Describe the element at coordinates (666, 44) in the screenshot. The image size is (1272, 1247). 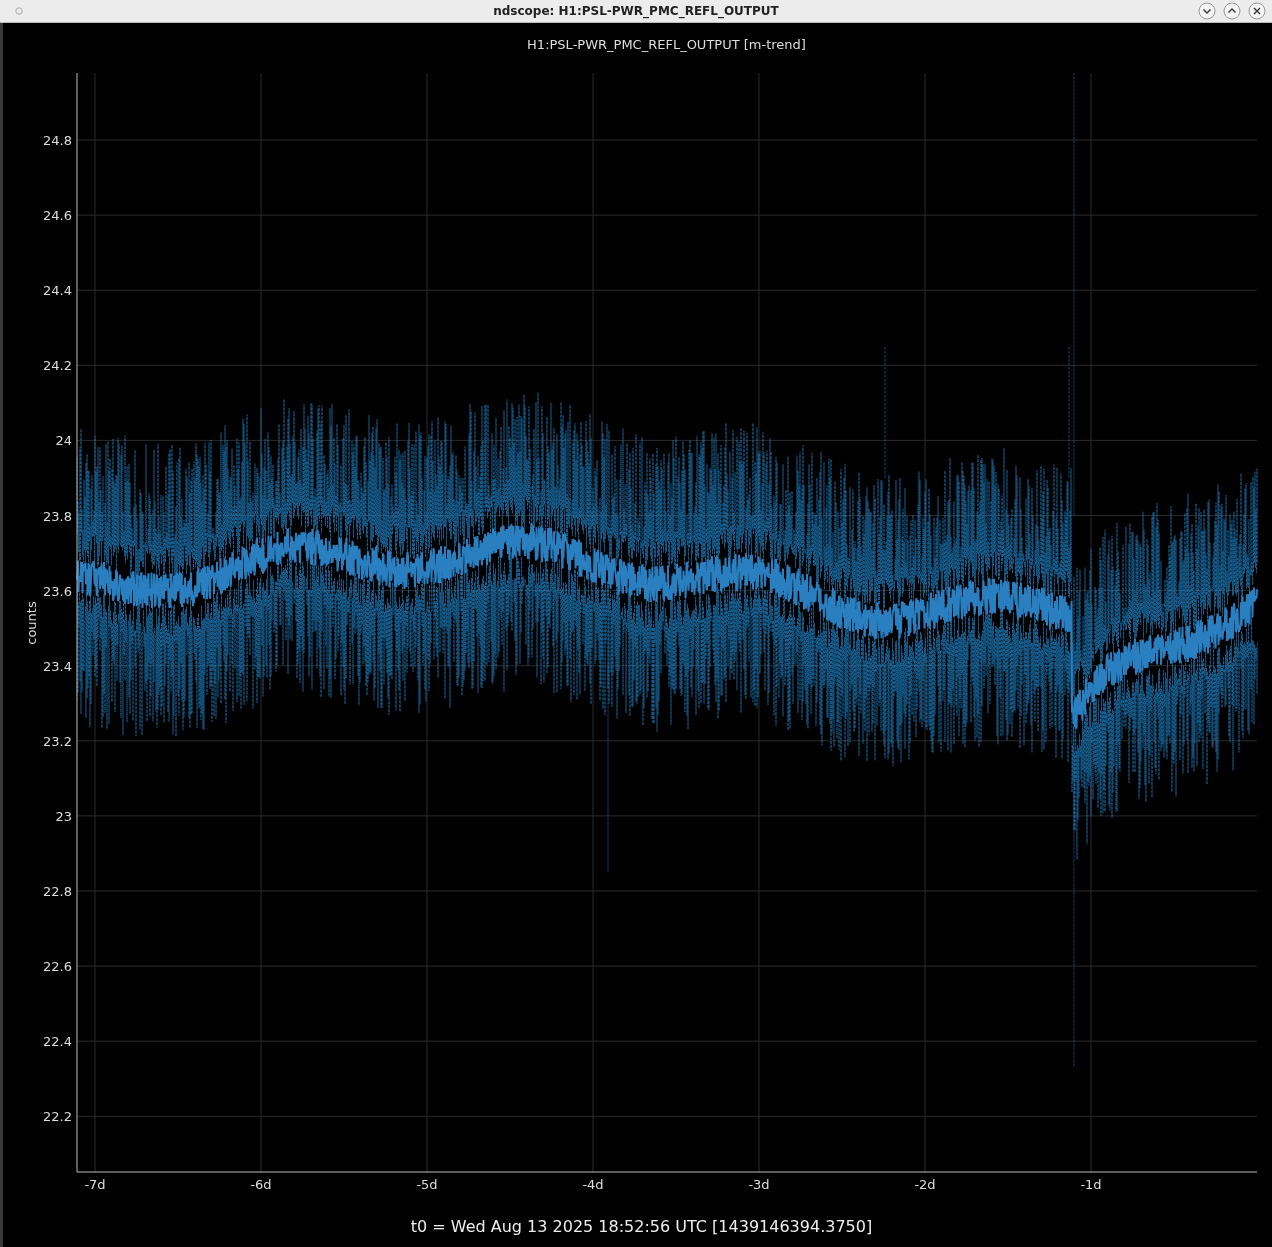
I see `plot-title: H1:PSL-PWR_PMC_REFL_OUTPUT [m-trend]` at that location.